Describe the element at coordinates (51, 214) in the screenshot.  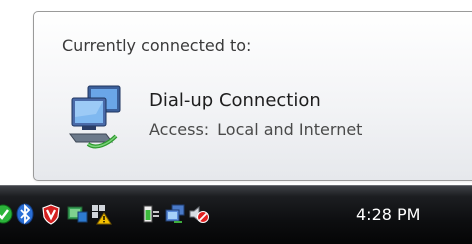
I see `antivirus-shield-icon` at that location.